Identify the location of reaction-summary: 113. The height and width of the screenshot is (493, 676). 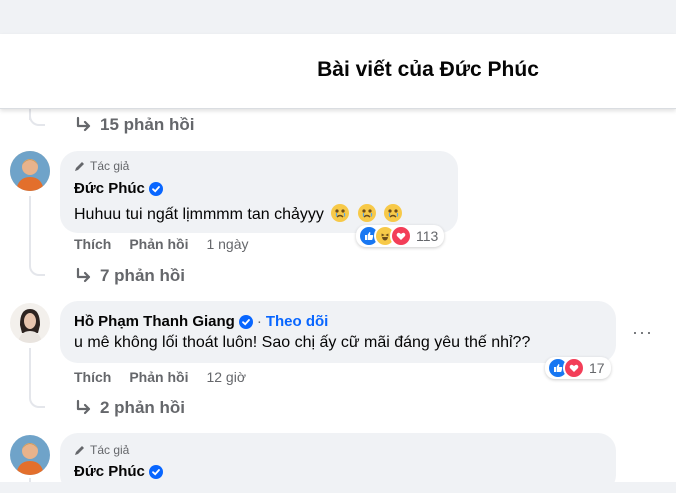
(400, 236).